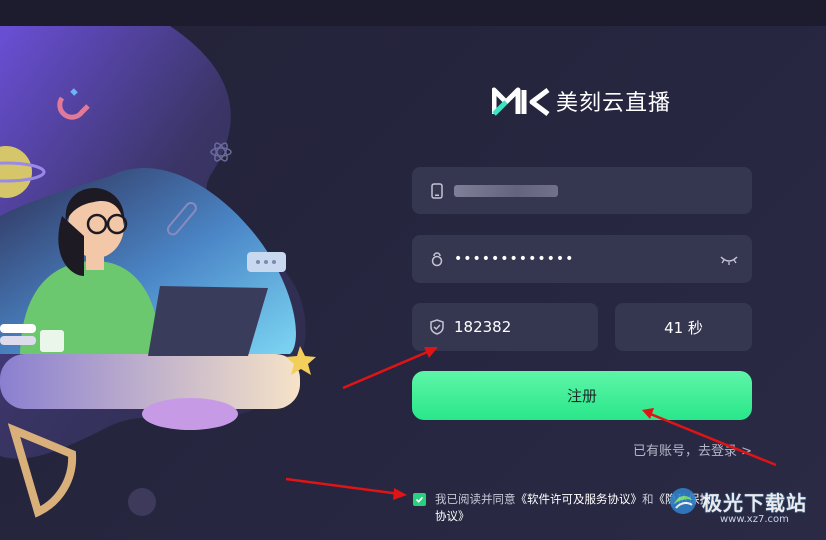  Describe the element at coordinates (582, 395) in the screenshot. I see `register-button: 注册` at that location.